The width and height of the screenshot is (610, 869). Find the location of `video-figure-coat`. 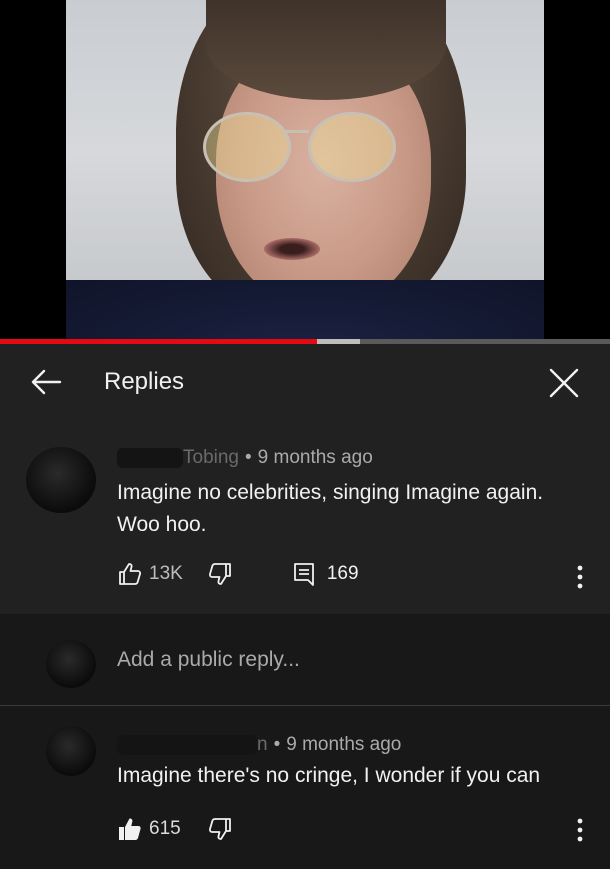

video-figure-coat is located at coordinates (305, 310).